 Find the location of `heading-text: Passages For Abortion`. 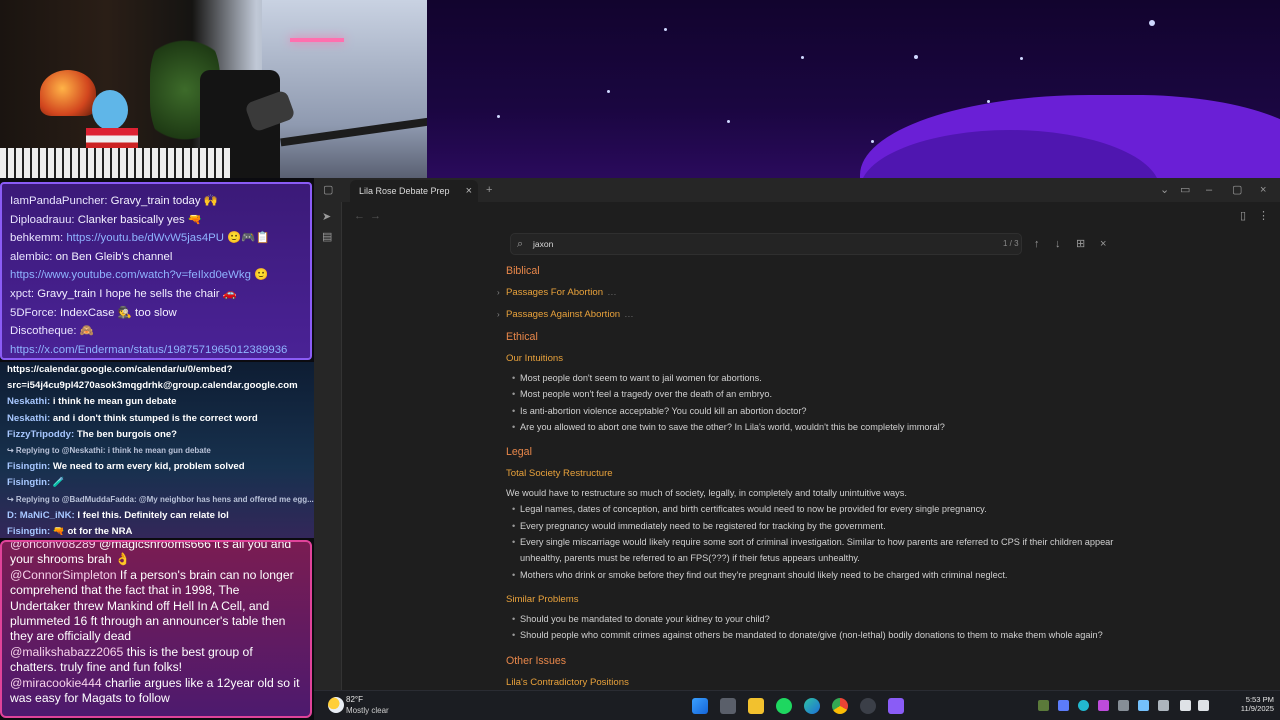

heading-text: Passages For Abortion is located at coordinates (555, 292).